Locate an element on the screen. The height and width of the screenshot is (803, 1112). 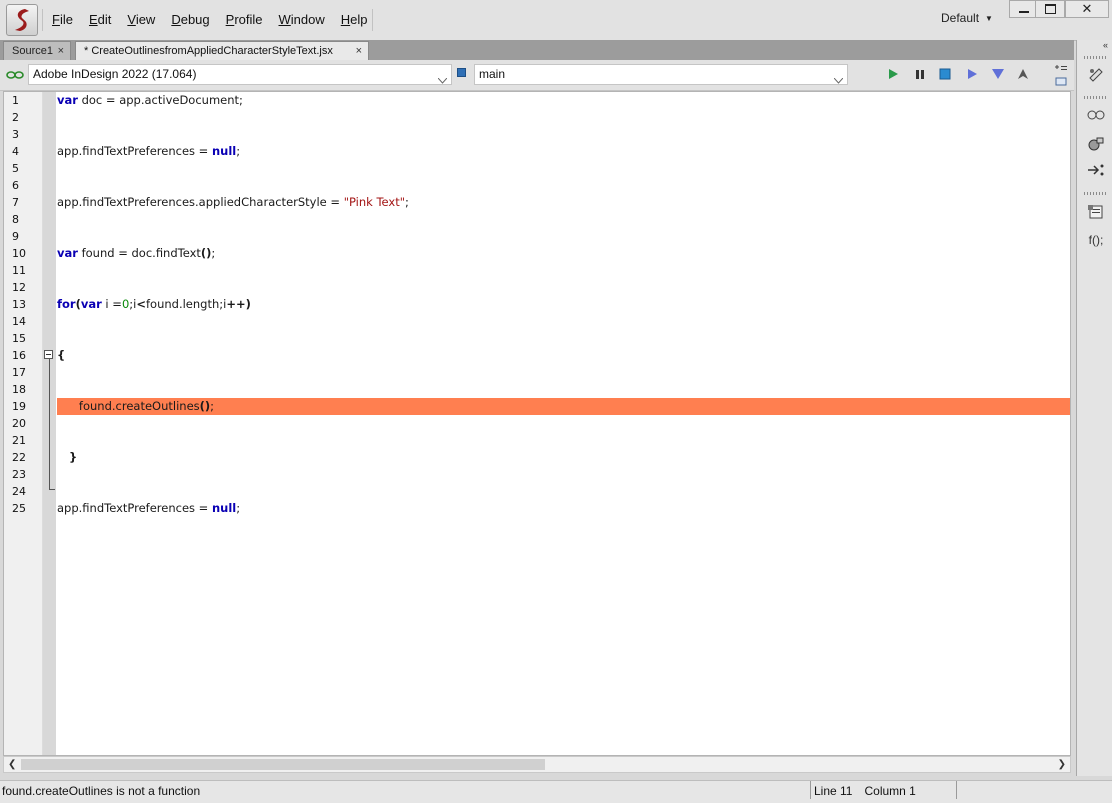
cursor-position: Line 11 Column 1 is located at coordinates (871, 791).